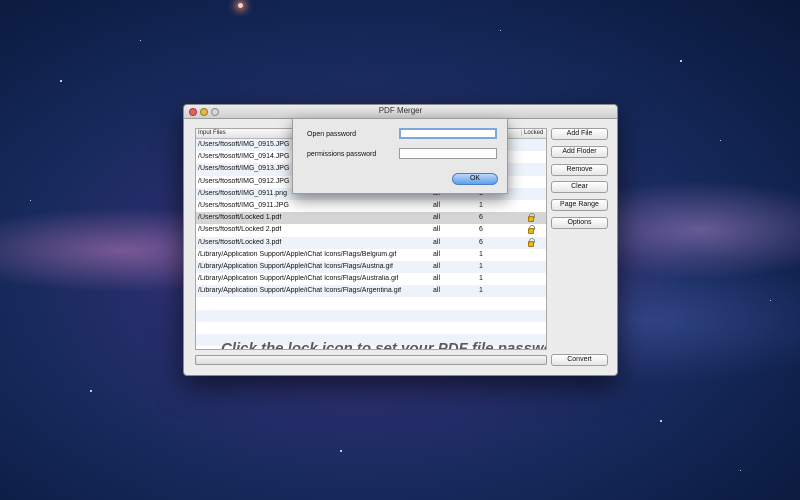 The width and height of the screenshot is (800, 500). I want to click on convert-button: Convert, so click(579, 360).